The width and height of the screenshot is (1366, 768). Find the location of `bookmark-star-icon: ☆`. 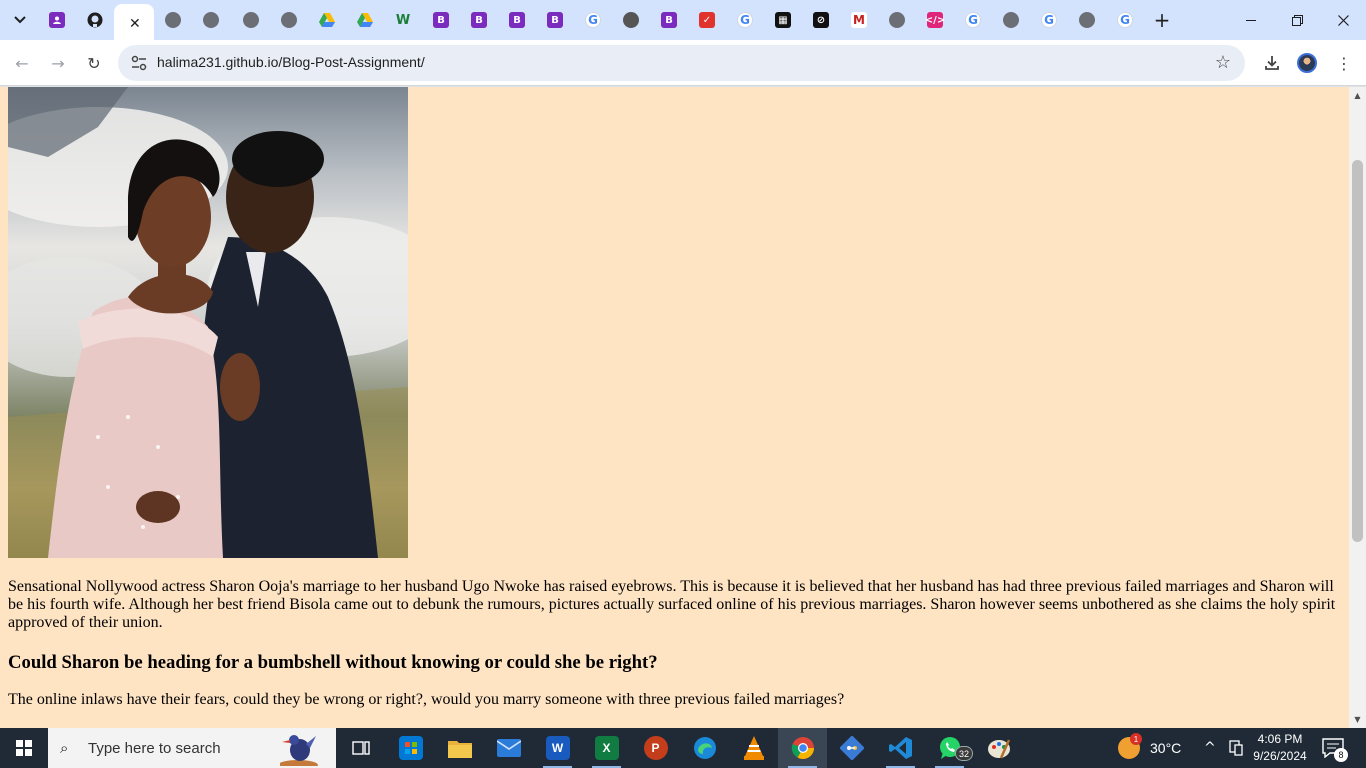

bookmark-star-icon: ☆ is located at coordinates (1223, 62).